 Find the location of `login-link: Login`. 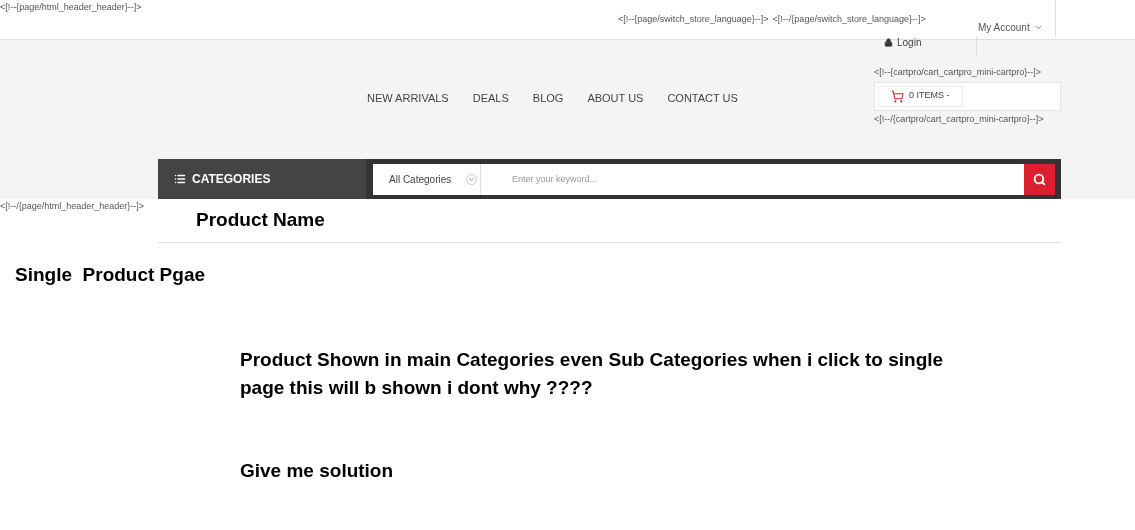

login-link: Login is located at coordinates (903, 42).